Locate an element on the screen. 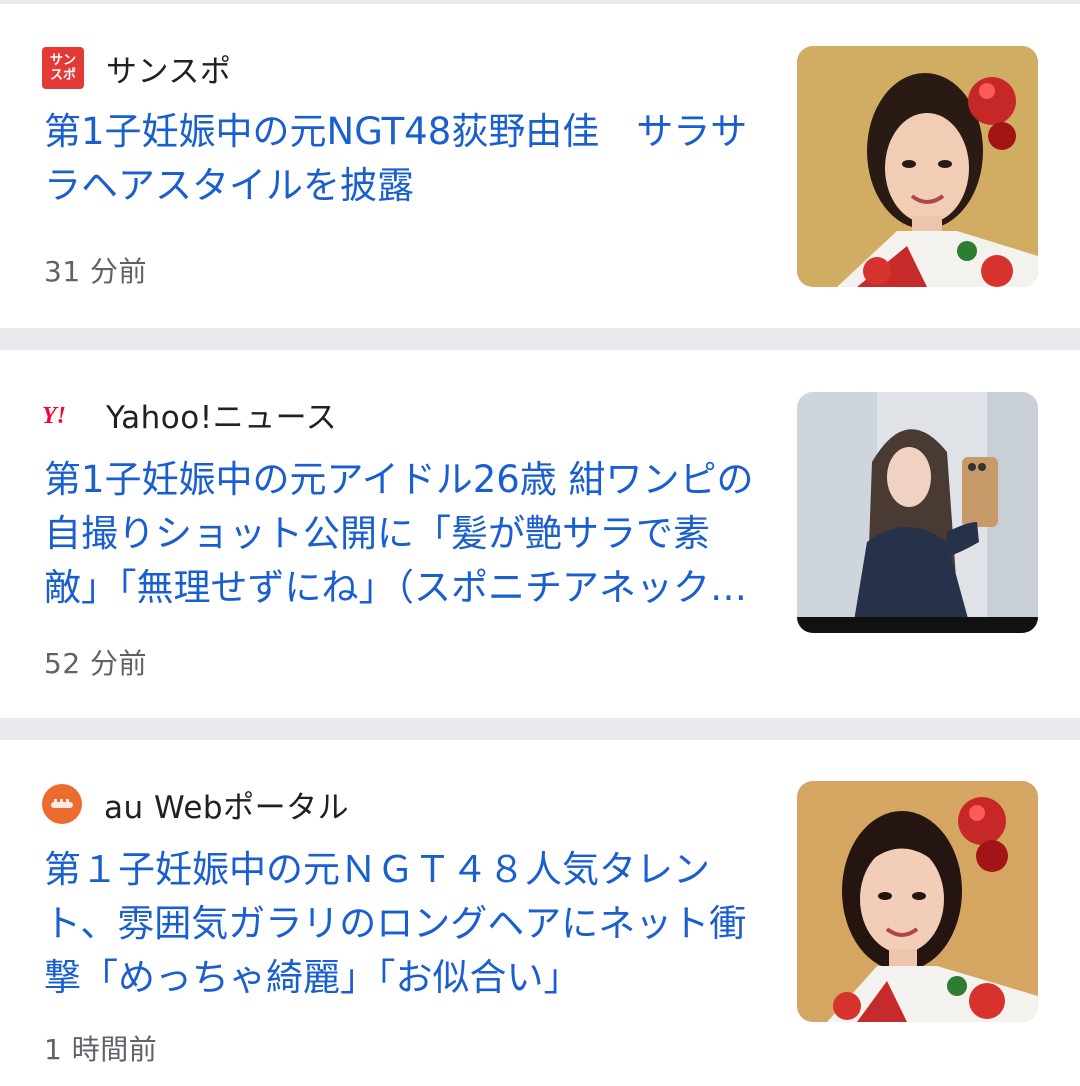 The image size is (1080, 1086). source-row: au Webポータル is located at coordinates (196, 804).